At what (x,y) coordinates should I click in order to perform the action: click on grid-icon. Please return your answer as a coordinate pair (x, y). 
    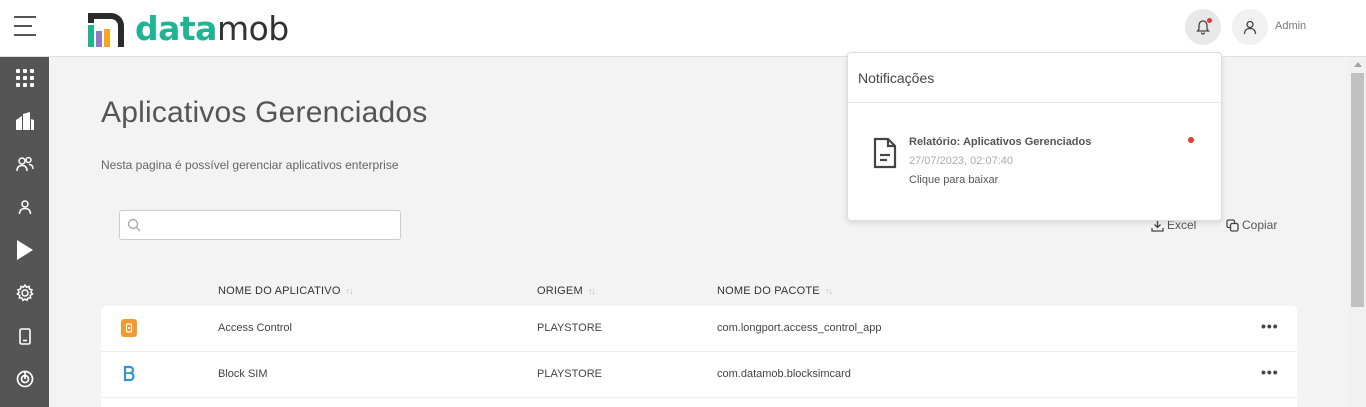
    Looking at the image, I should click on (24, 78).